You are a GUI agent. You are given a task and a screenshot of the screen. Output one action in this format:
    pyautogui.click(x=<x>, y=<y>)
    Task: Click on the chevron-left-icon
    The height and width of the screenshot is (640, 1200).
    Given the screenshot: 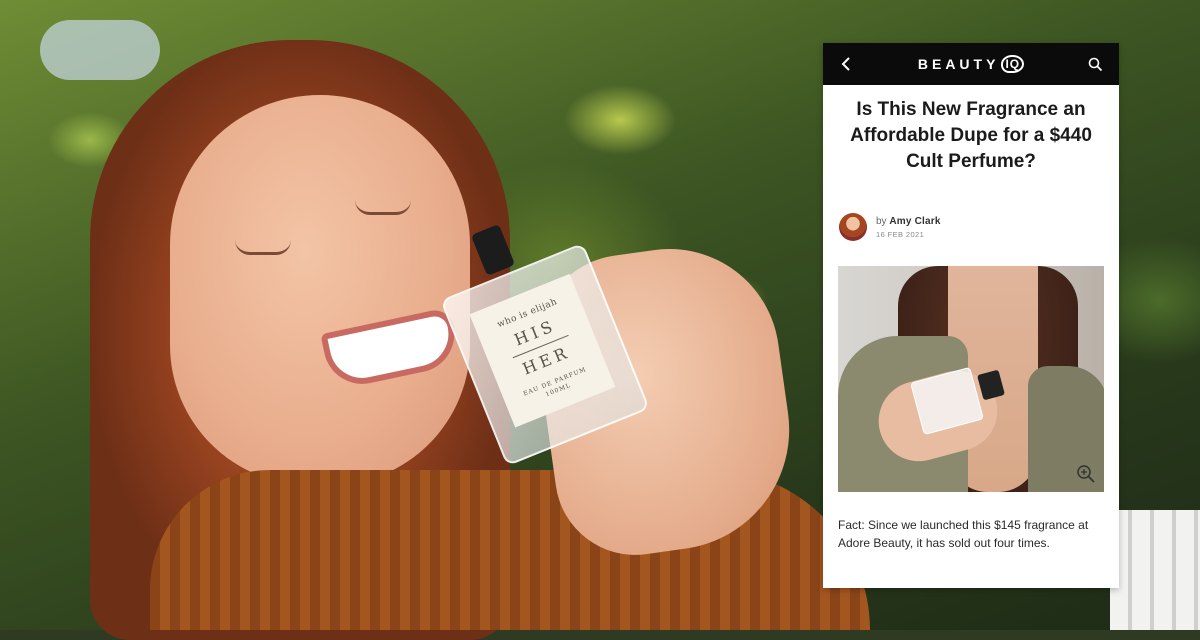 What is the action you would take?
    pyautogui.click(x=845, y=64)
    